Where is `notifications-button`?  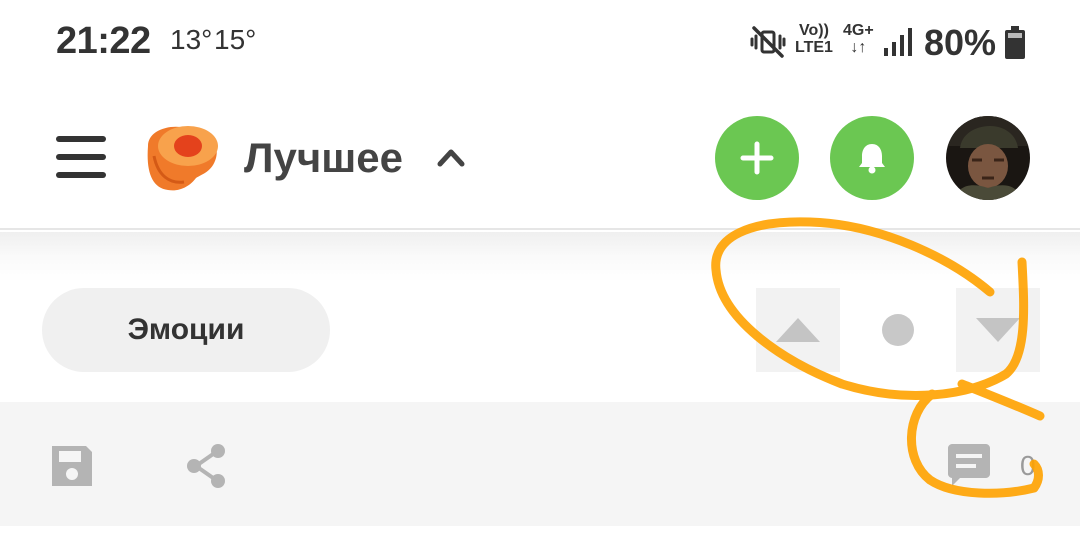
notifications-button is located at coordinates (872, 158).